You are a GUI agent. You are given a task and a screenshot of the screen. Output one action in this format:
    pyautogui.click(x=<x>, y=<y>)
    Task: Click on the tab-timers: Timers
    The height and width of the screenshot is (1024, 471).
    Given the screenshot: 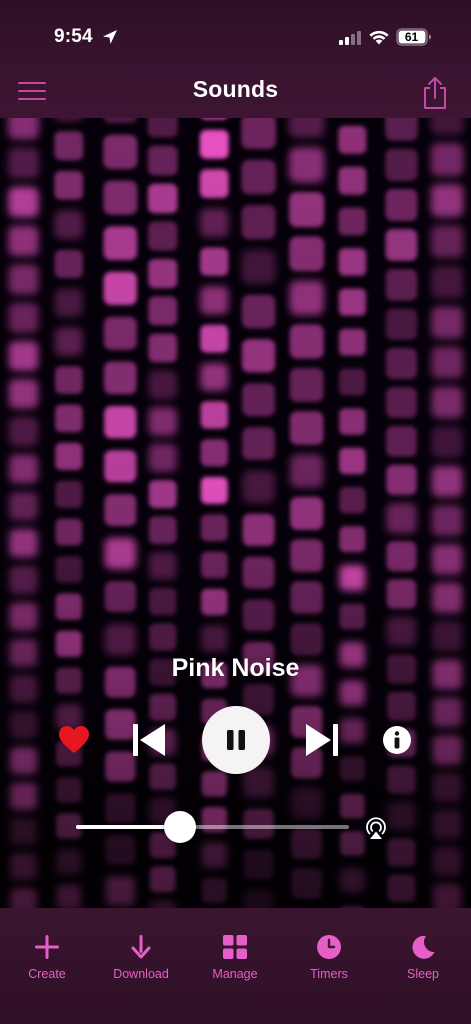 What is the action you would take?
    pyautogui.click(x=329, y=962)
    